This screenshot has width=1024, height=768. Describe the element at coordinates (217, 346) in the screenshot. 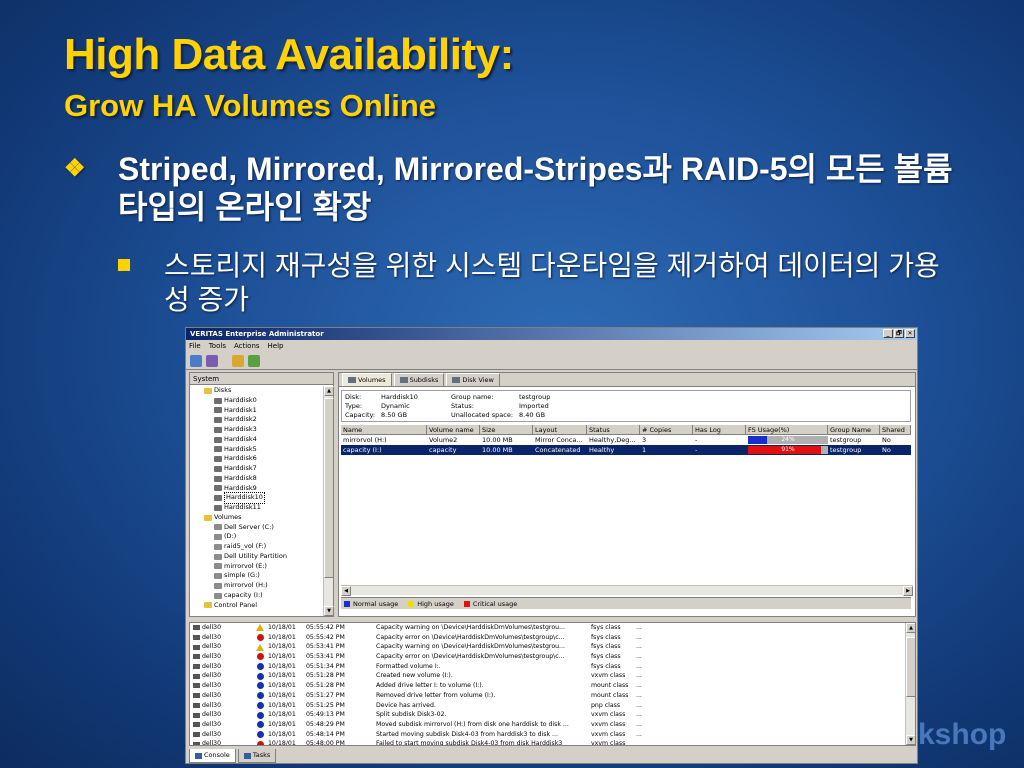

I see `menu-tools: Tools` at that location.